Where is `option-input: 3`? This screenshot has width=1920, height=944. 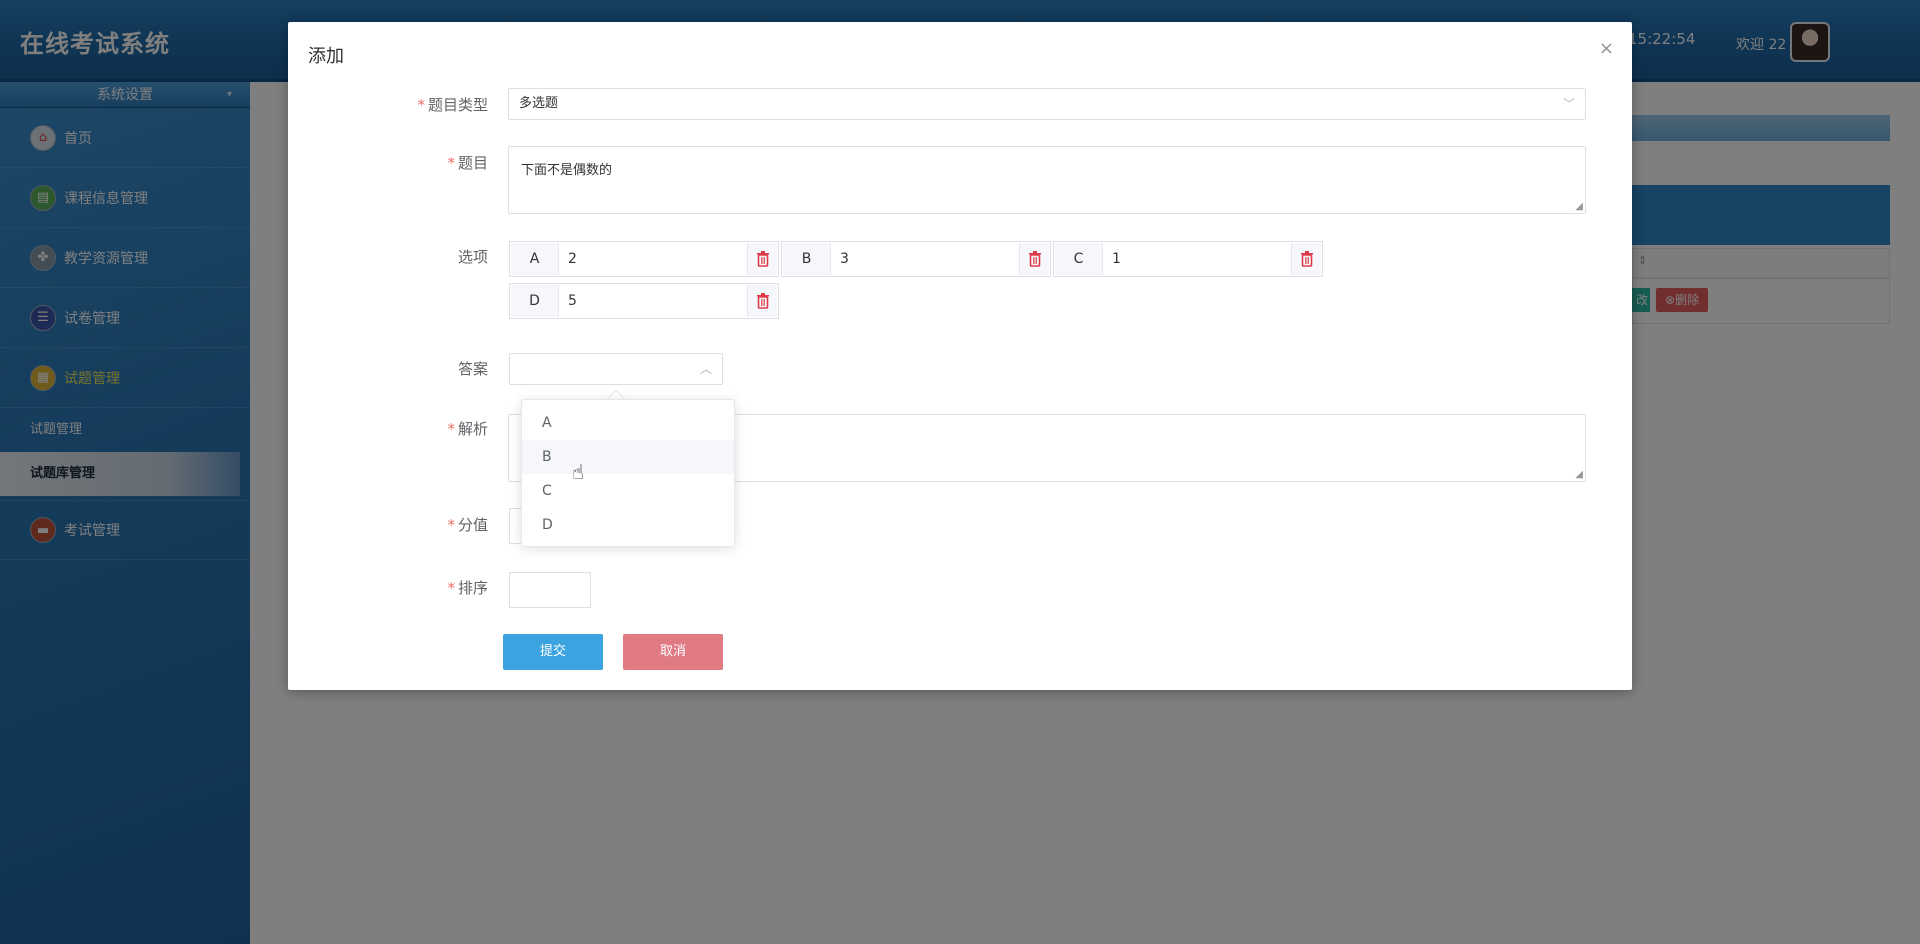 option-input: 3 is located at coordinates (844, 259).